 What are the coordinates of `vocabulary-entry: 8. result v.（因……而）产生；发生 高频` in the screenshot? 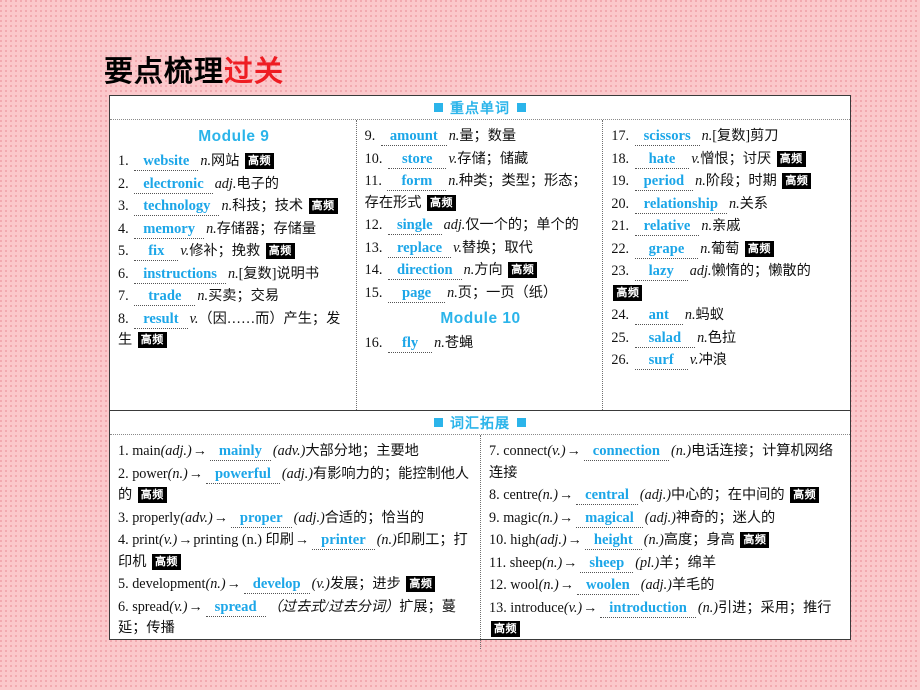 It's located at (234, 330).